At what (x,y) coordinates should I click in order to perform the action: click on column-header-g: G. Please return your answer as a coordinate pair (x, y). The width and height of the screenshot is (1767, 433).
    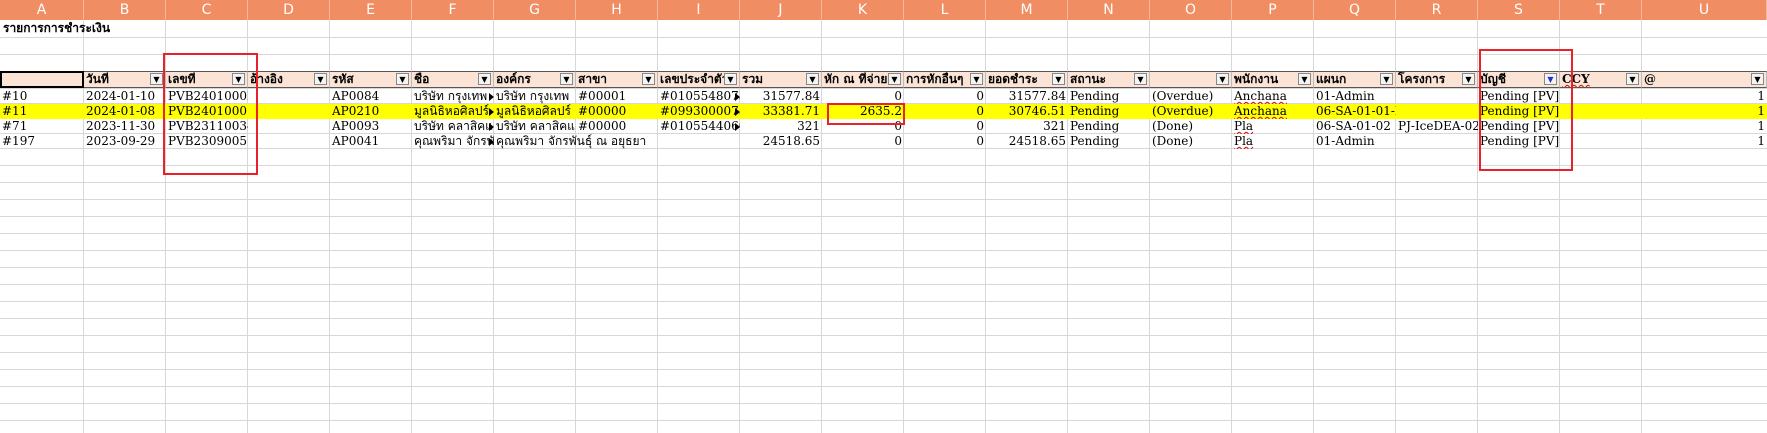
    Looking at the image, I should click on (535, 10).